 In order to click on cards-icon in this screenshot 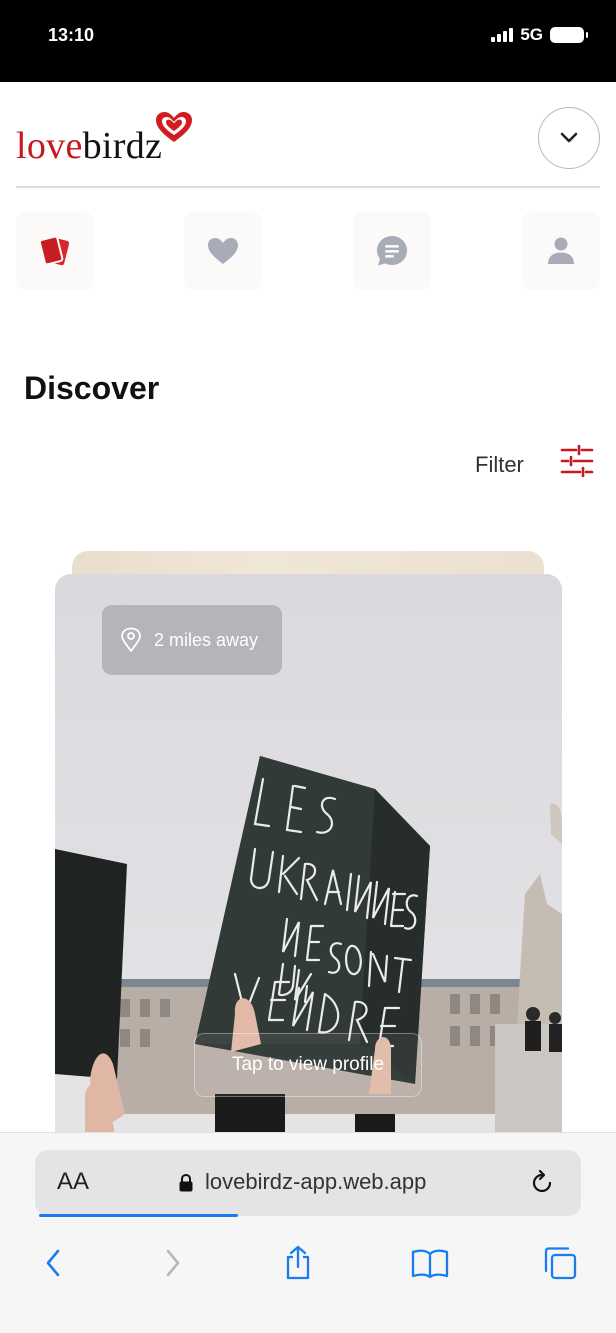, I will do `click(54, 250)`.